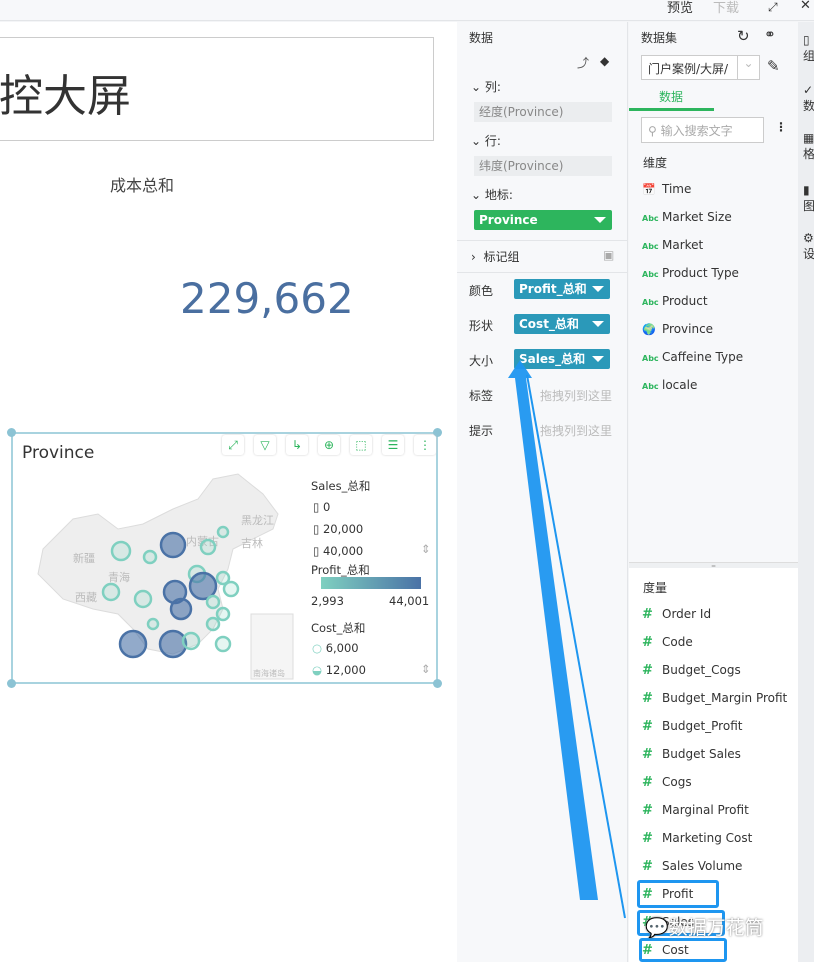  Describe the element at coordinates (808, 198) in the screenshot. I see `side-tab: ▮ 图` at that location.